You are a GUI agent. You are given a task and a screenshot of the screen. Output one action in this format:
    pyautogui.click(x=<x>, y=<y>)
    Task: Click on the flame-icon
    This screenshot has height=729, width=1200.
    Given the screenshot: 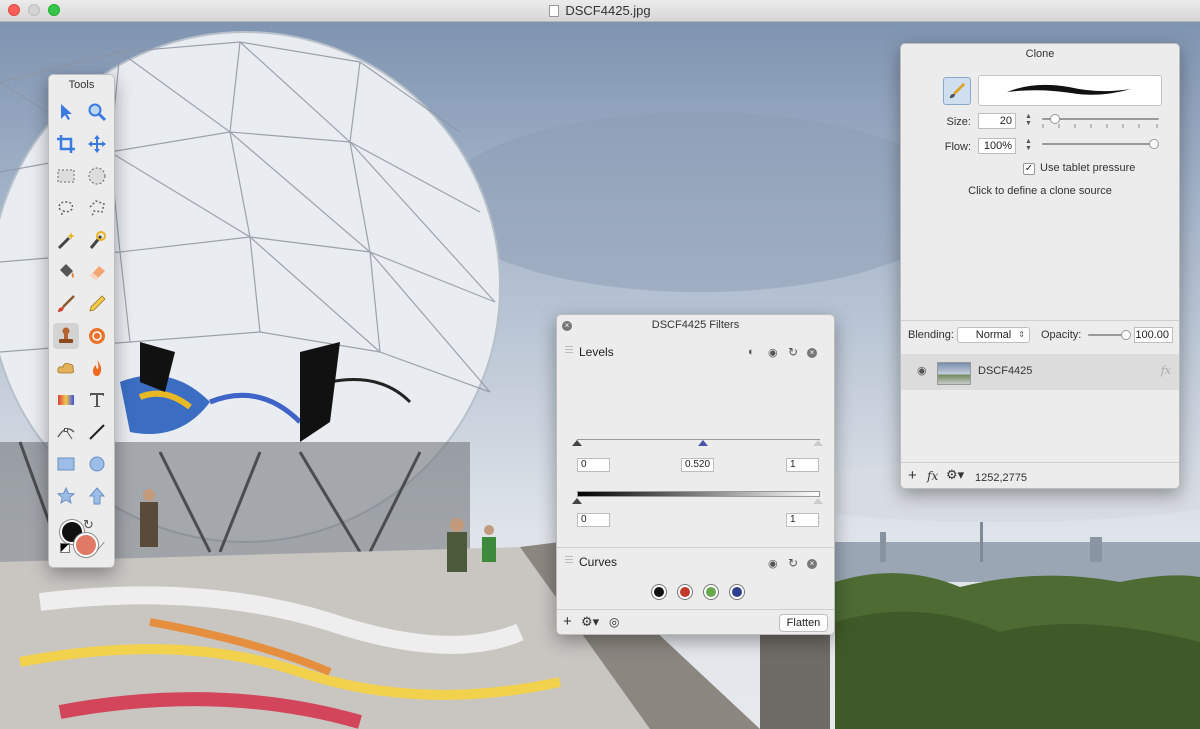 What is the action you would take?
    pyautogui.click(x=97, y=368)
    